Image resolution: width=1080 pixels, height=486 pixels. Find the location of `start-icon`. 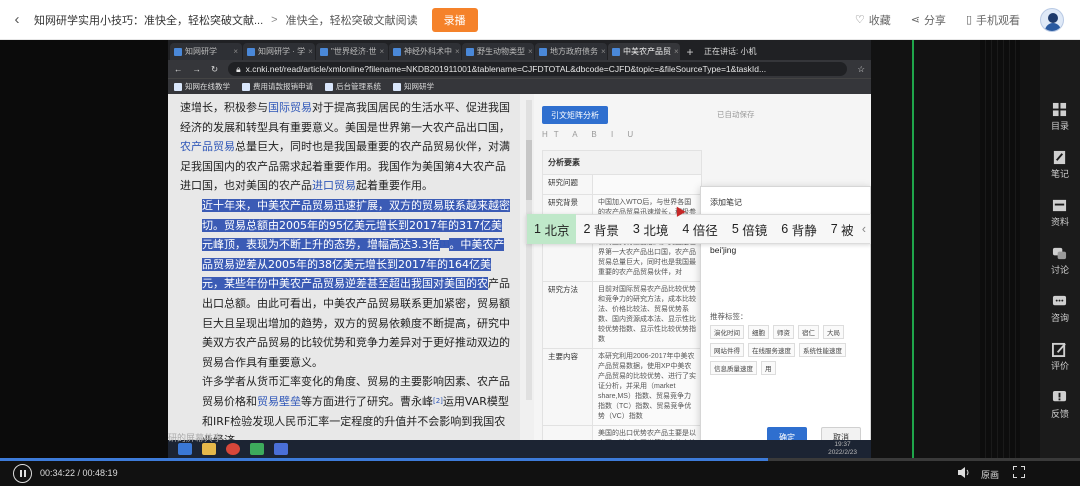

start-icon is located at coordinates (185, 449).